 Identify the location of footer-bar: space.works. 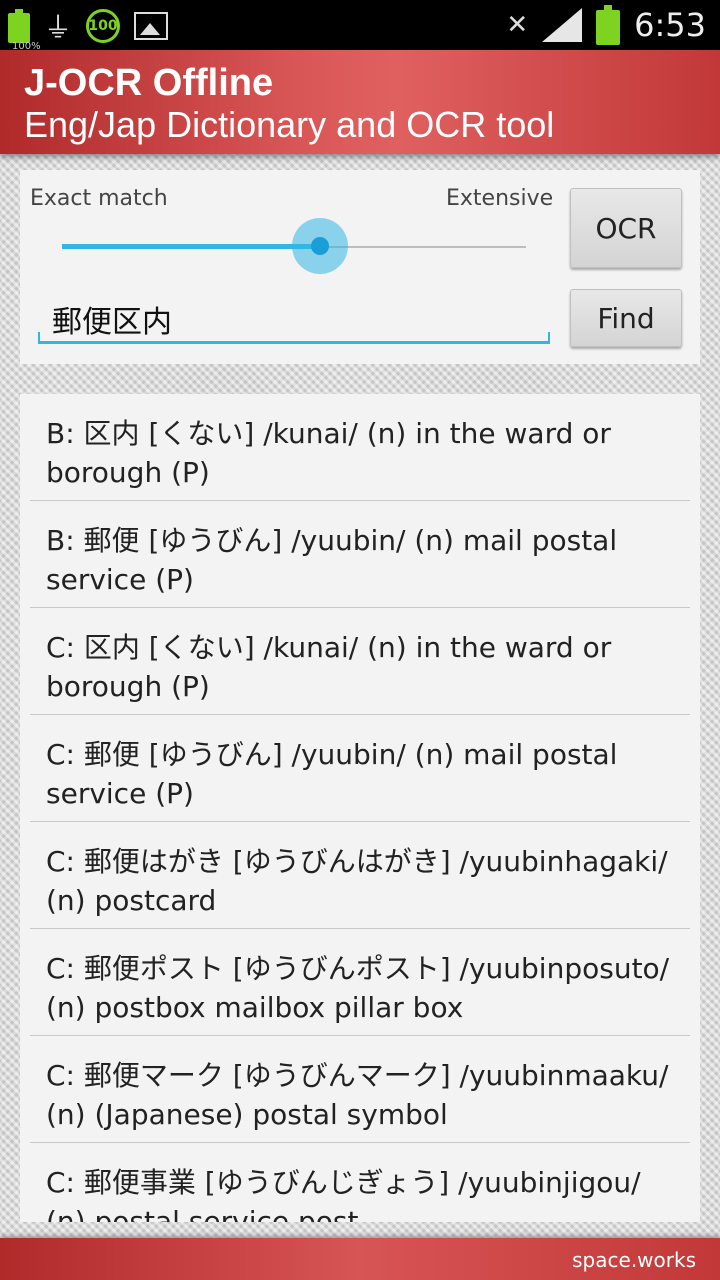
(360, 1259).